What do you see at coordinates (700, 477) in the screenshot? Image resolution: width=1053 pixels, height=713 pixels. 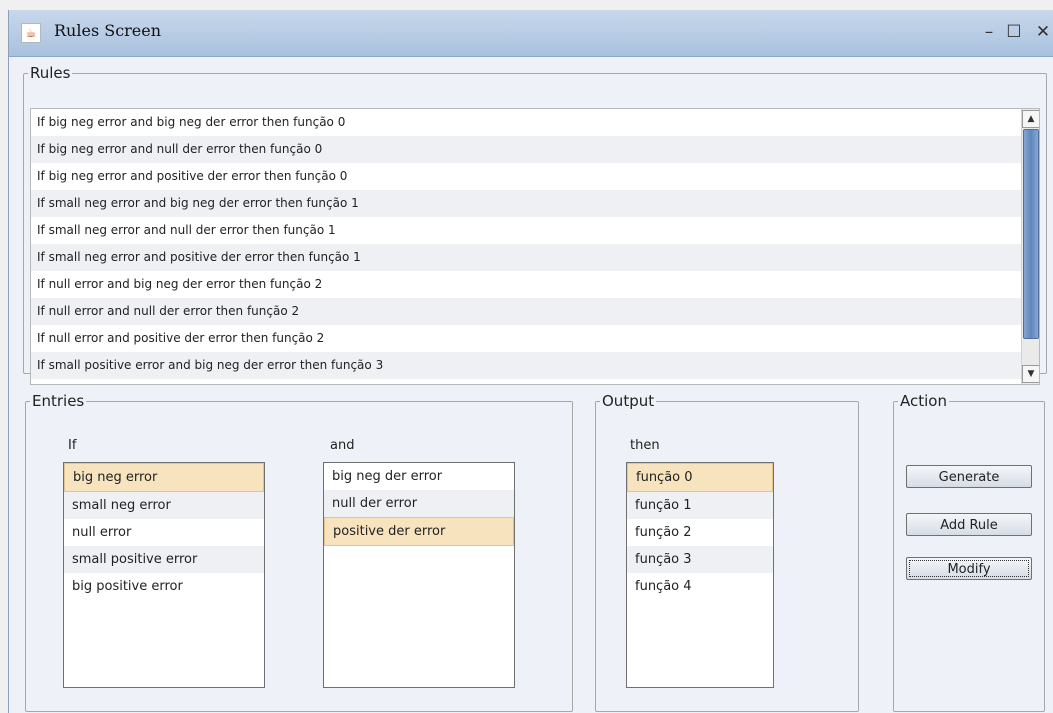 I see `output-list-item: função 0` at bounding box center [700, 477].